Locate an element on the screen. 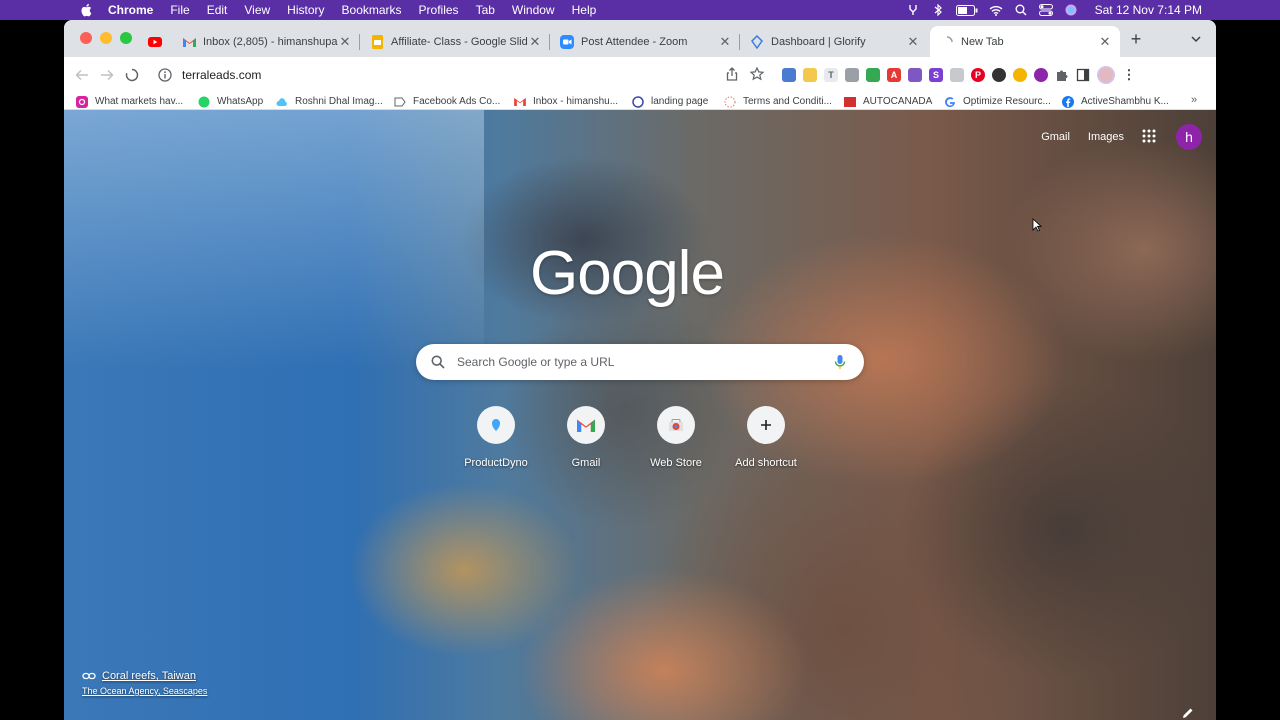  images-link: Images is located at coordinates (1106, 137).